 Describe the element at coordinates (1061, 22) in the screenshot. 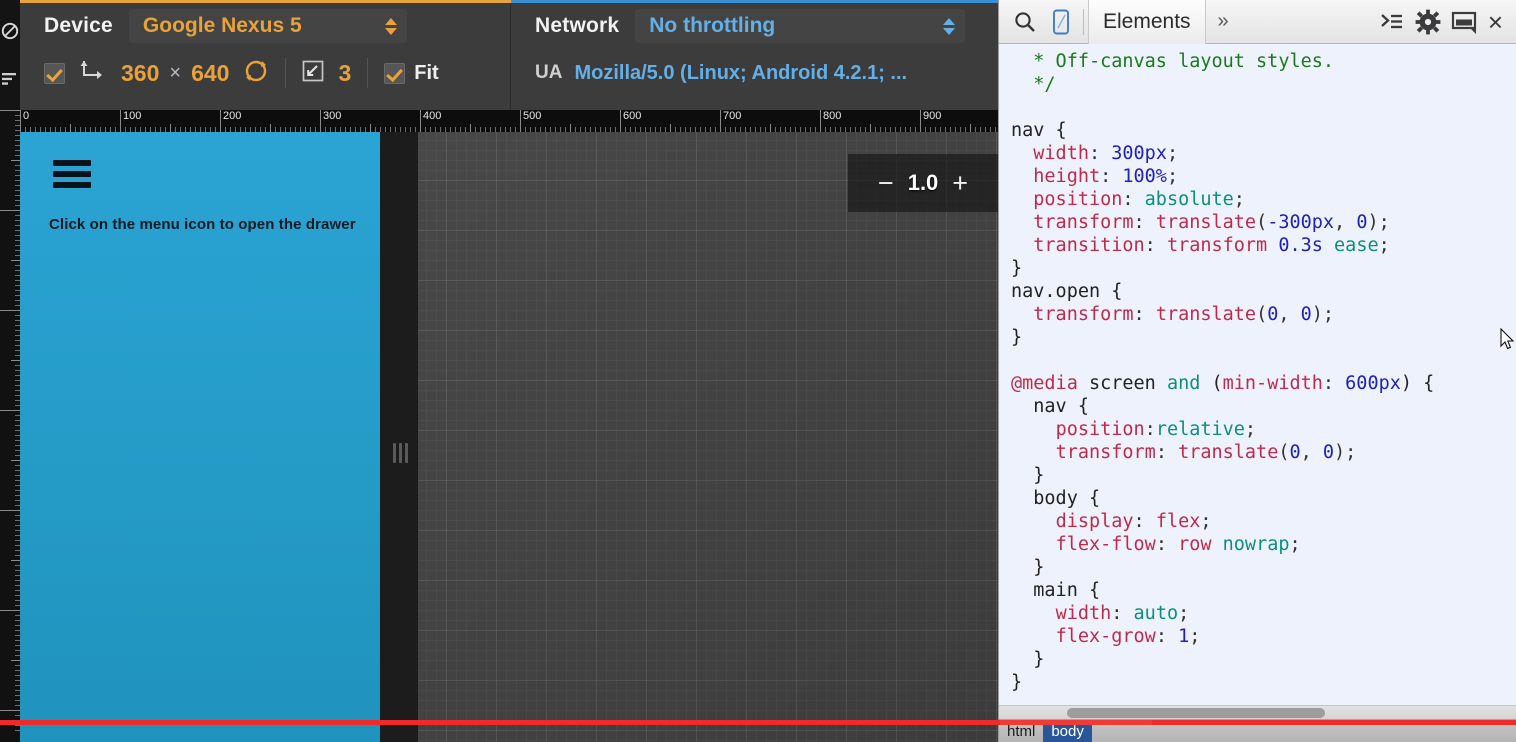

I see `toggle-device-toolbar-icon` at that location.